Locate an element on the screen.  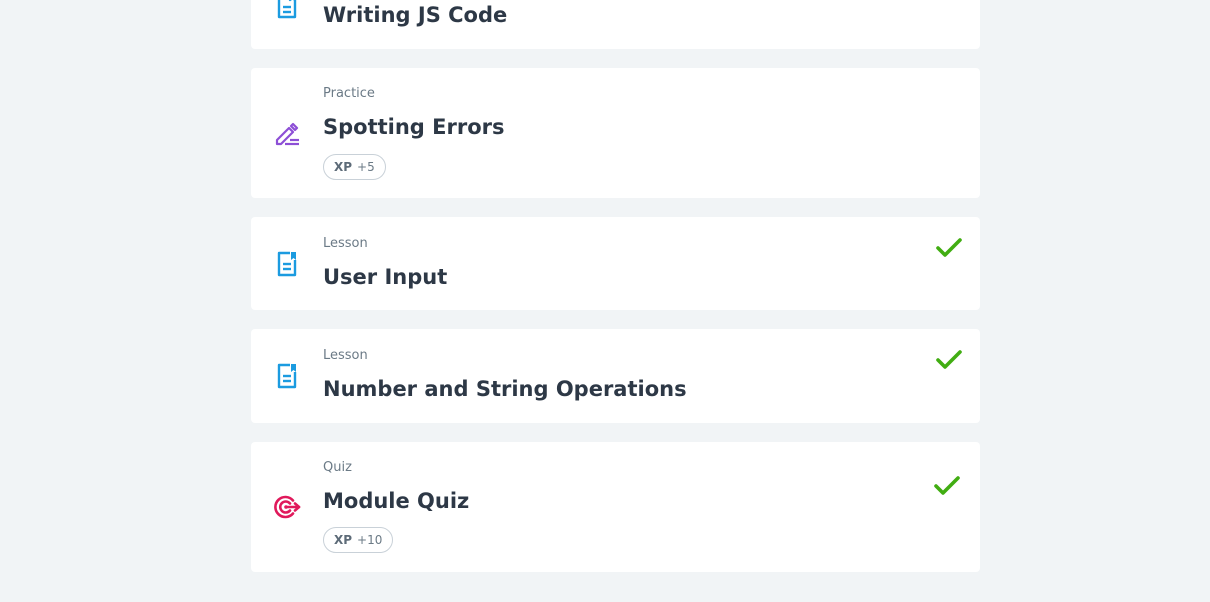
lesson-card-user-input: Lesson User Input is located at coordinates (615, 263).